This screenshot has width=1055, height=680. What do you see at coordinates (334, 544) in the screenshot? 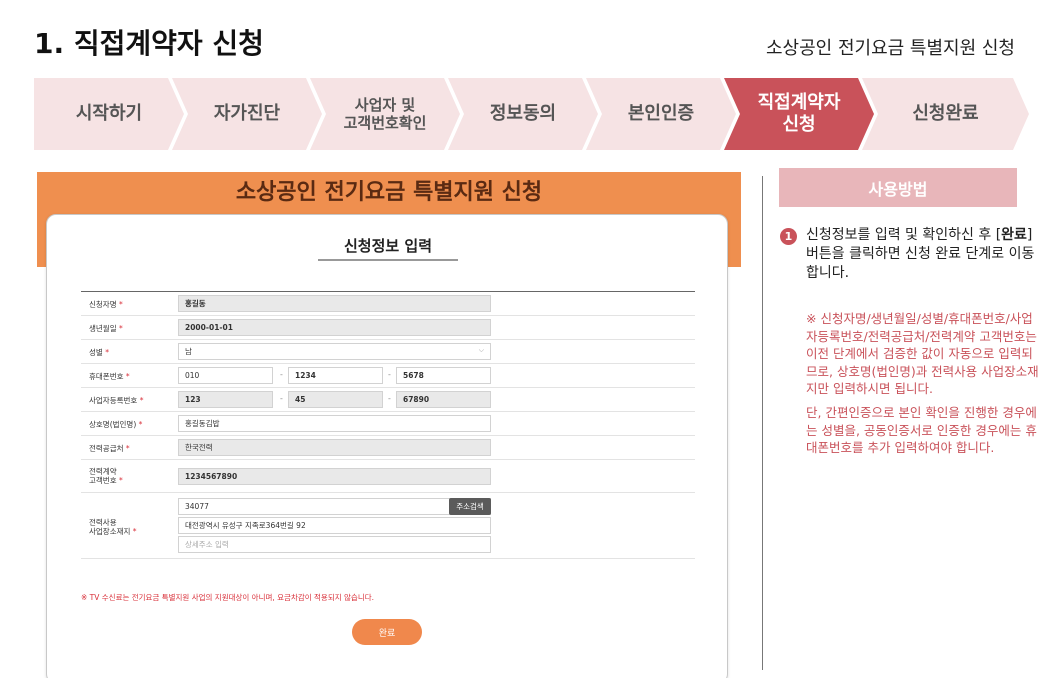
I see `address-detail-input: 상세주소 입력` at bounding box center [334, 544].